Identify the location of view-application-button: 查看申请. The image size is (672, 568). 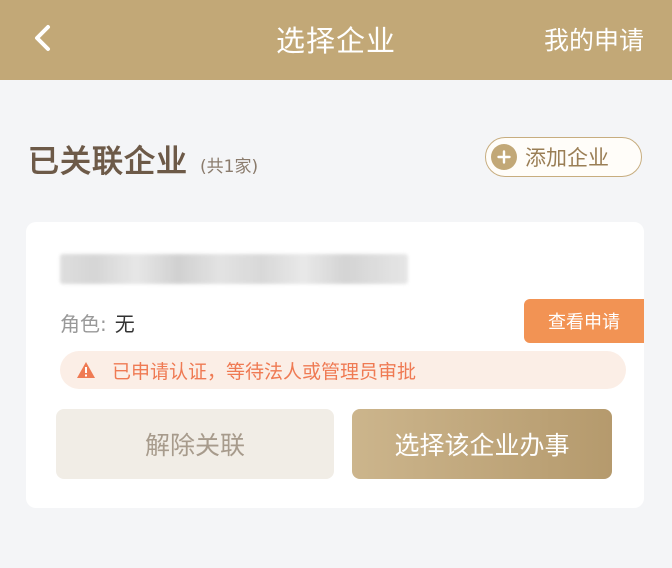
(584, 321).